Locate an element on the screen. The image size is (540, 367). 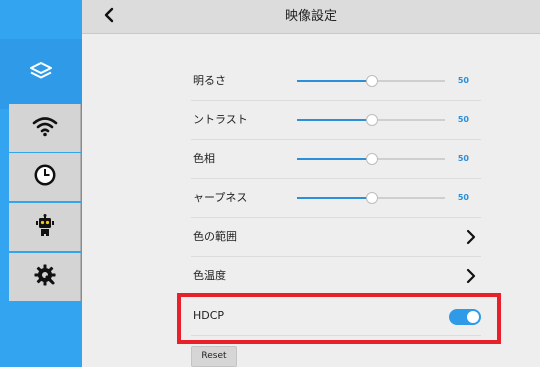
sharpness-row: ャープネス 50 is located at coordinates (336, 198).